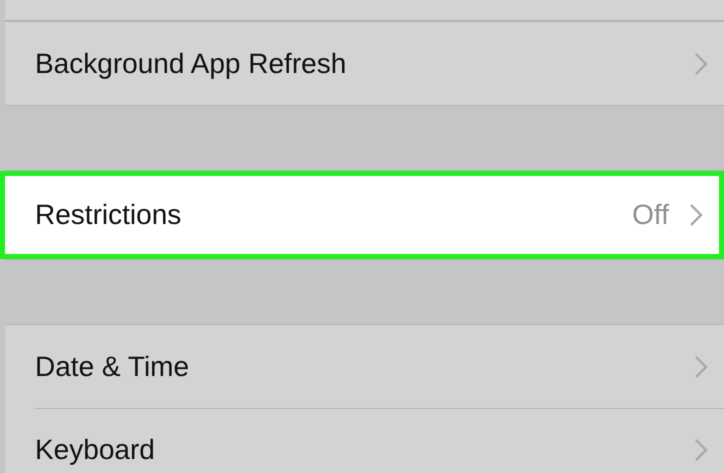 This screenshot has width=724, height=473. What do you see at coordinates (112, 366) in the screenshot?
I see `row-label: Date & Time` at bounding box center [112, 366].